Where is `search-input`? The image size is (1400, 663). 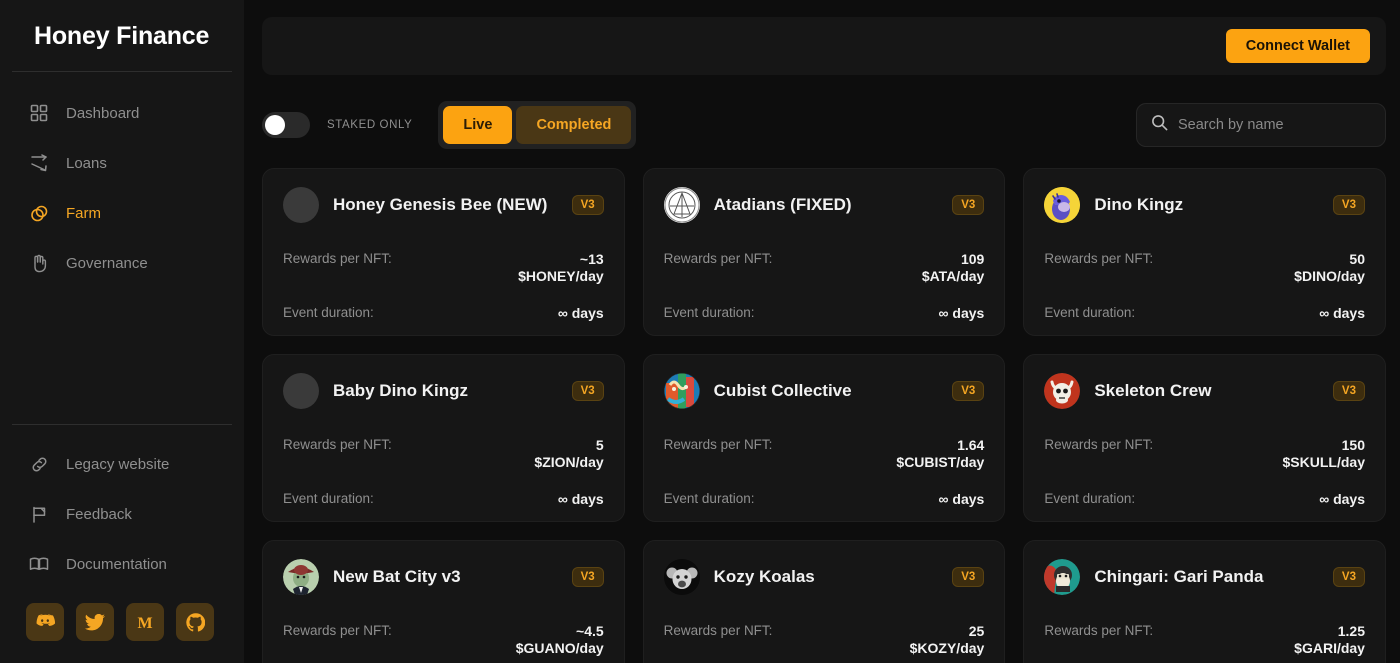
search-input is located at coordinates (1274, 125).